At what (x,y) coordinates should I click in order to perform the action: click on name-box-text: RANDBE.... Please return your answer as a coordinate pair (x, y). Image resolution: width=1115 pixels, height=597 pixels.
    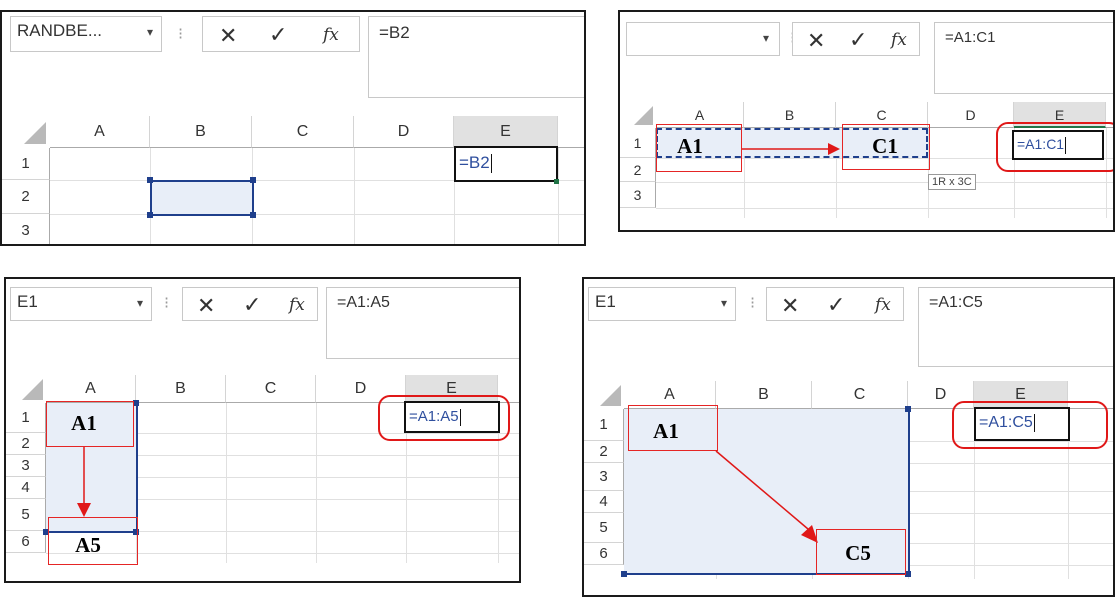
    Looking at the image, I should click on (60, 30).